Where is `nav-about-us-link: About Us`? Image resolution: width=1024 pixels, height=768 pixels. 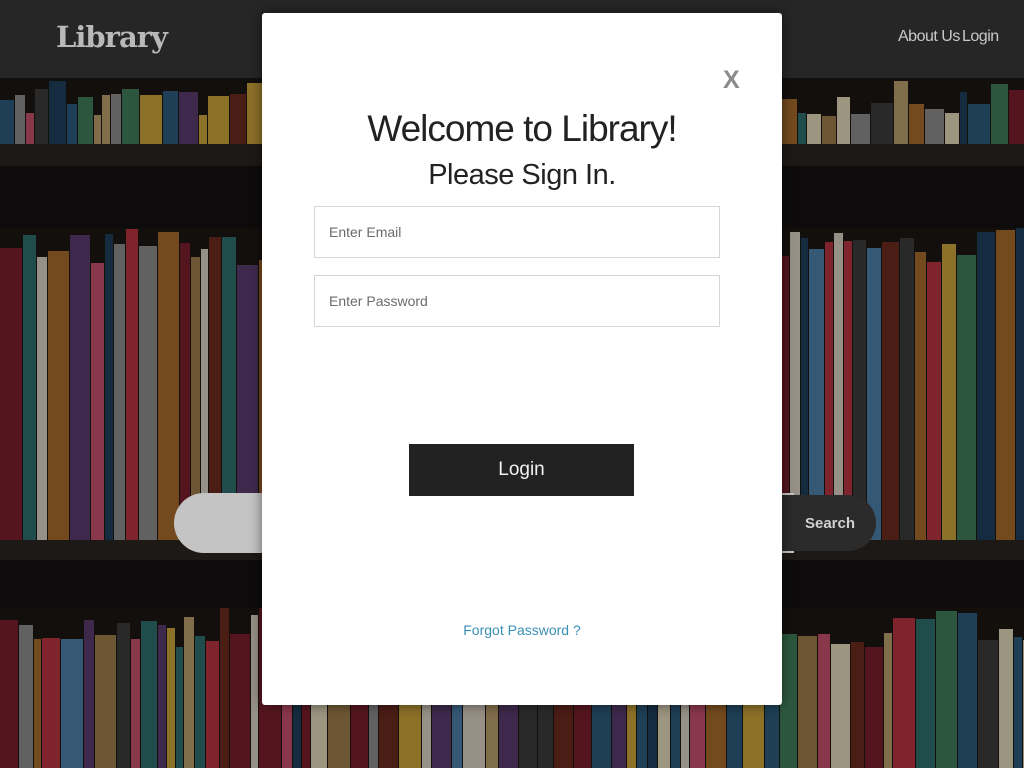
nav-about-us-link: About Us is located at coordinates (929, 37).